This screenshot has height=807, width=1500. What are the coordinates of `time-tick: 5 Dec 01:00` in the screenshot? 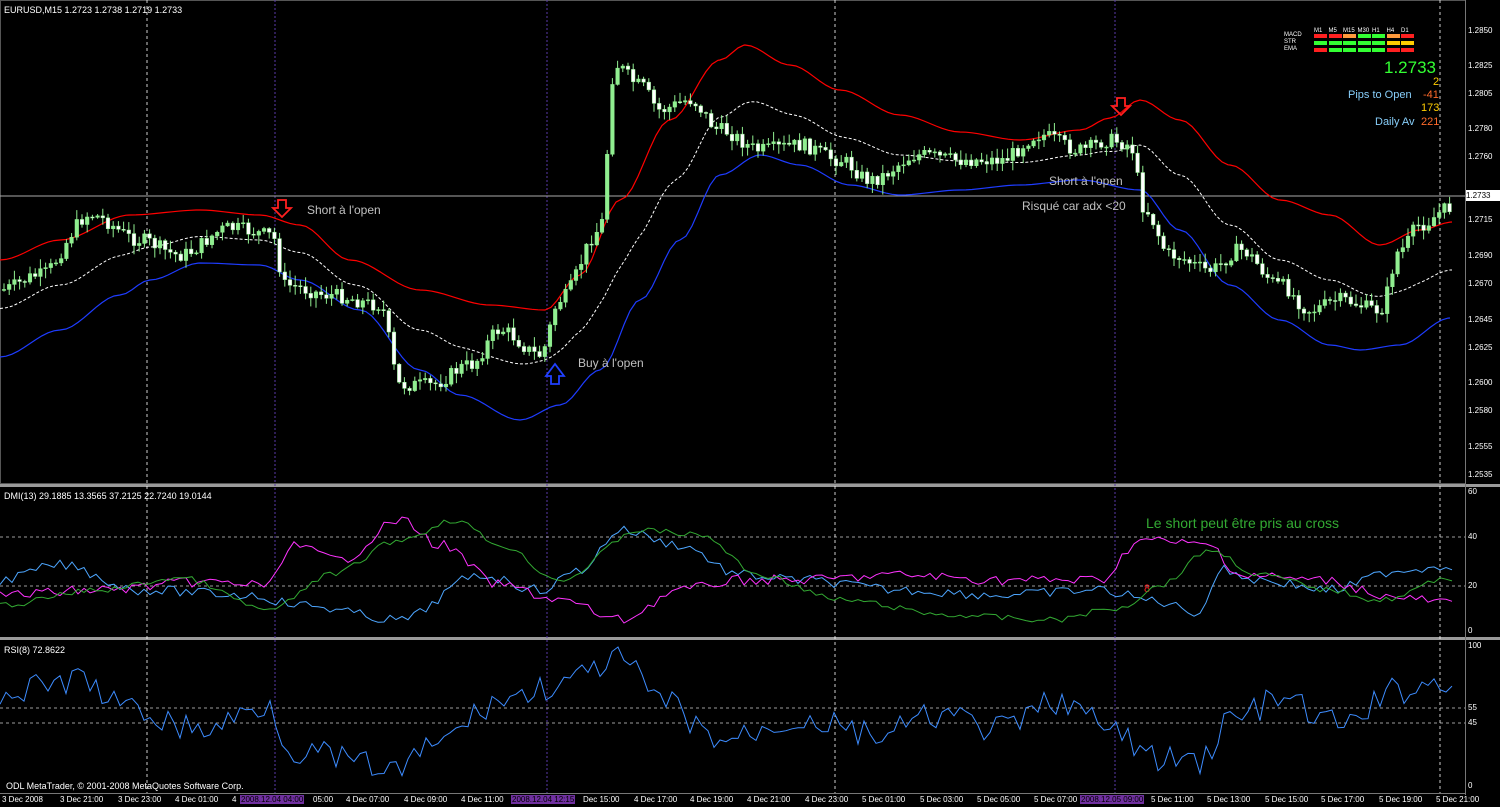 It's located at (884, 799).